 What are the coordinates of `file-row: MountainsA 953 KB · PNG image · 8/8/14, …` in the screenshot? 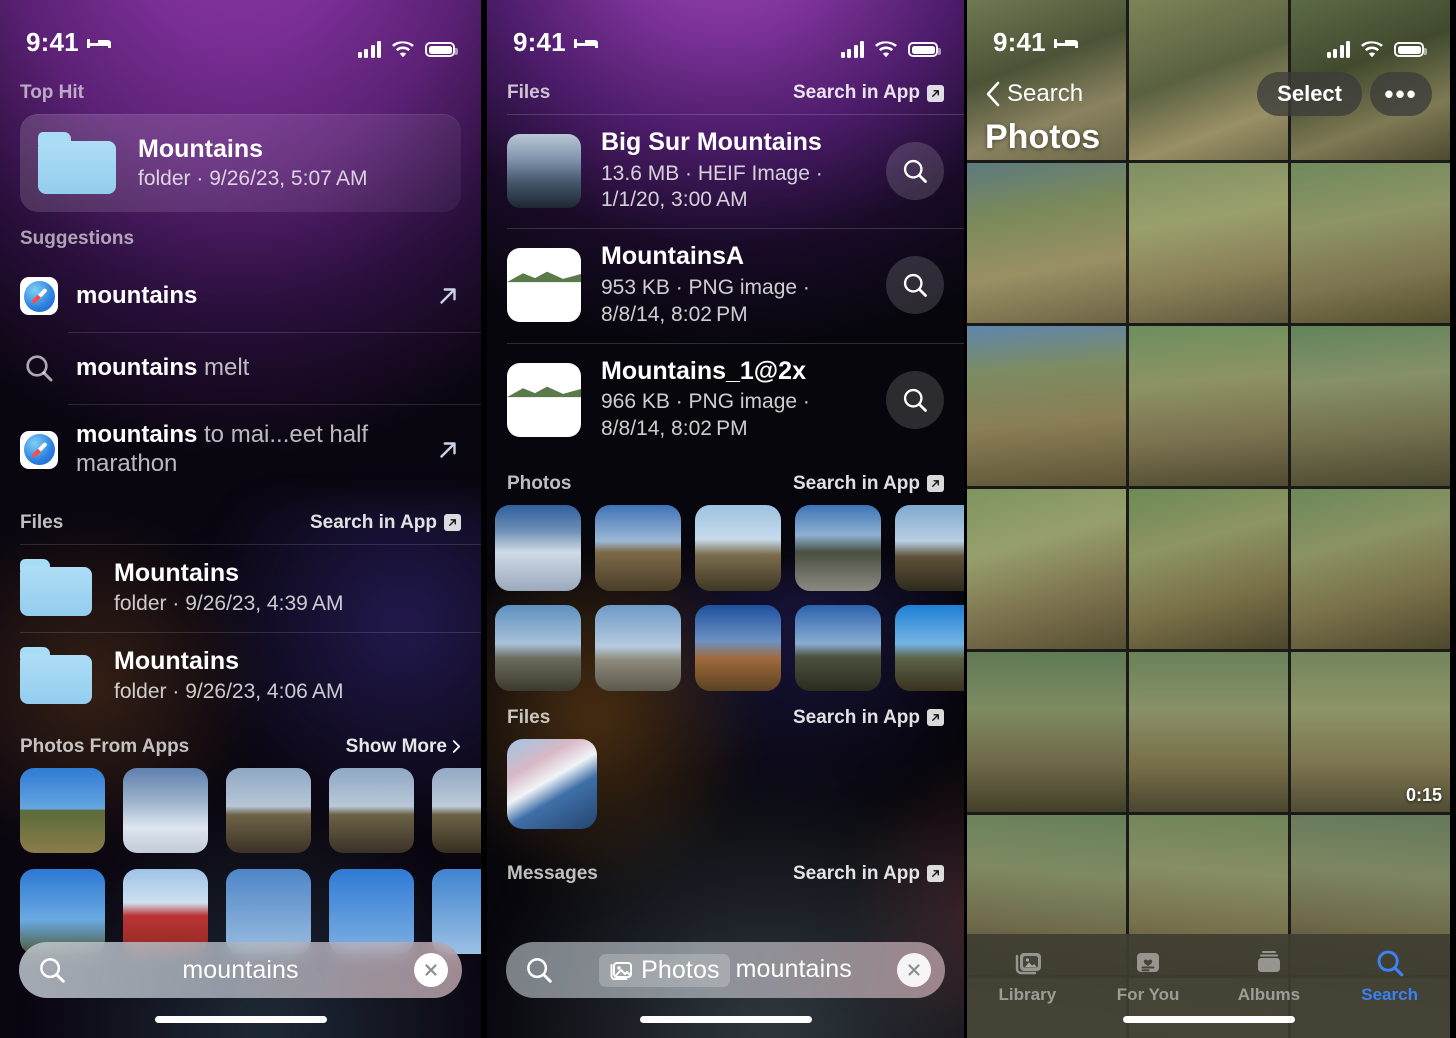 It's located at (725, 285).